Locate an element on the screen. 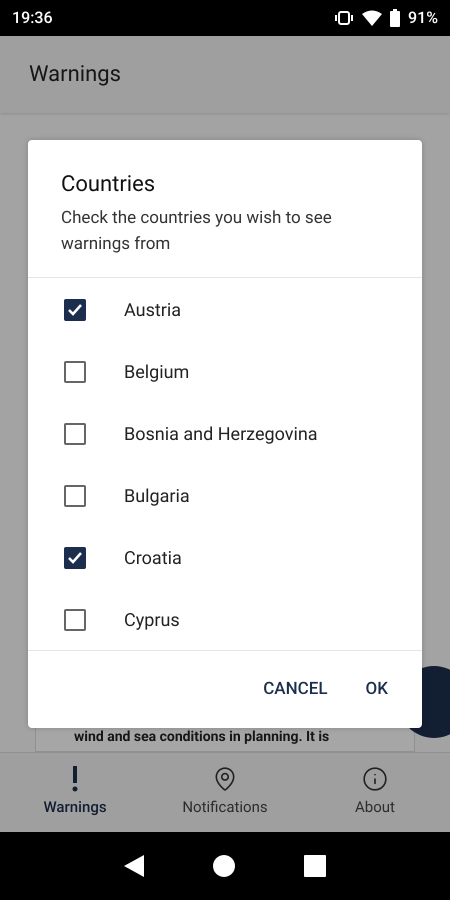  country-label: Bulgaria is located at coordinates (157, 496).